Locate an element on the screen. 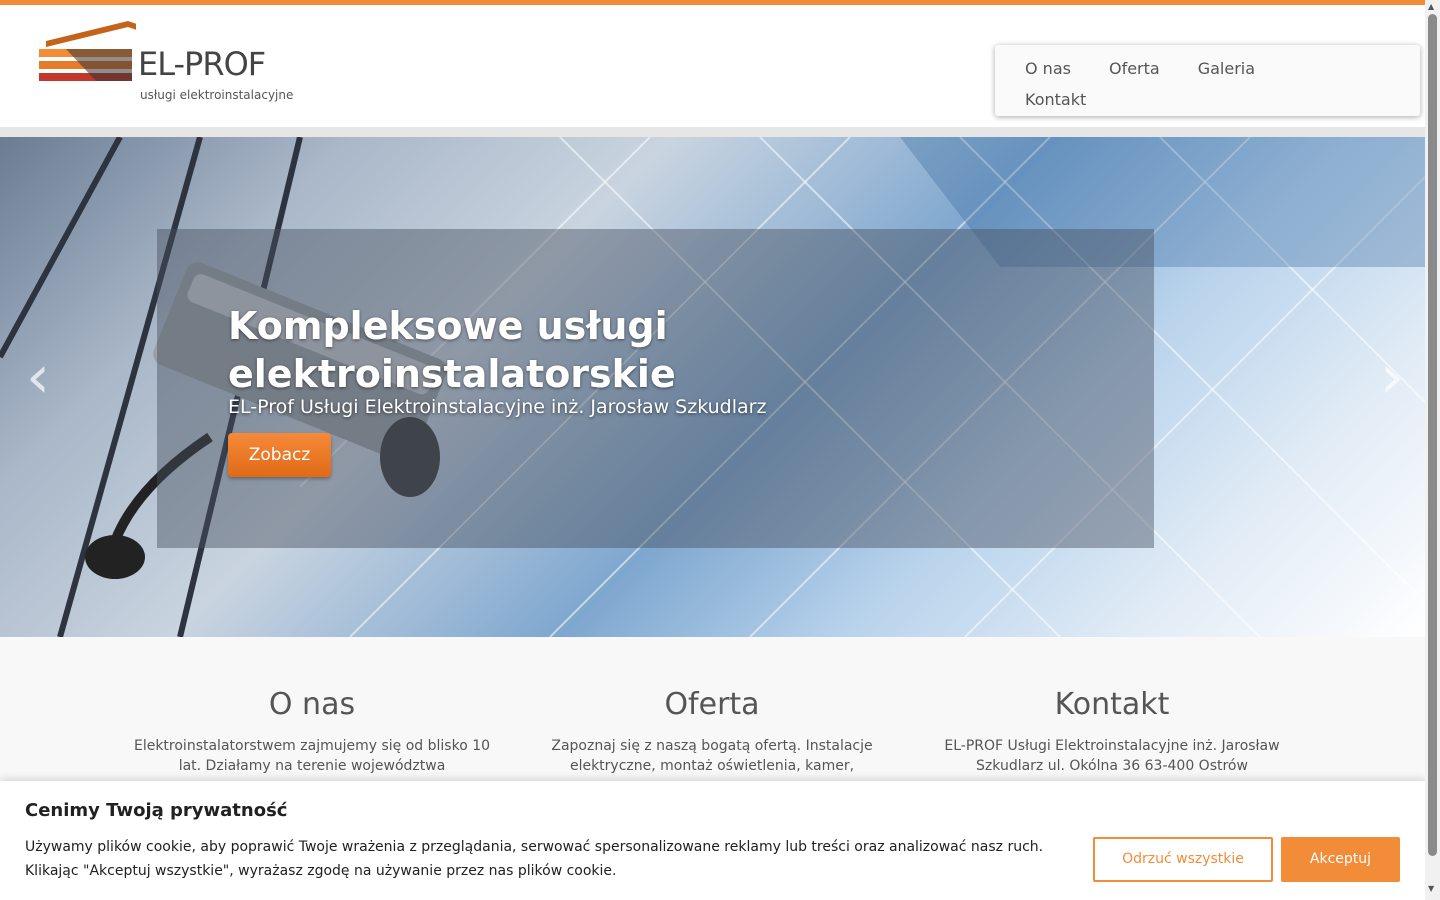  nav-item-oferta: Oferta is located at coordinates (1134, 68).